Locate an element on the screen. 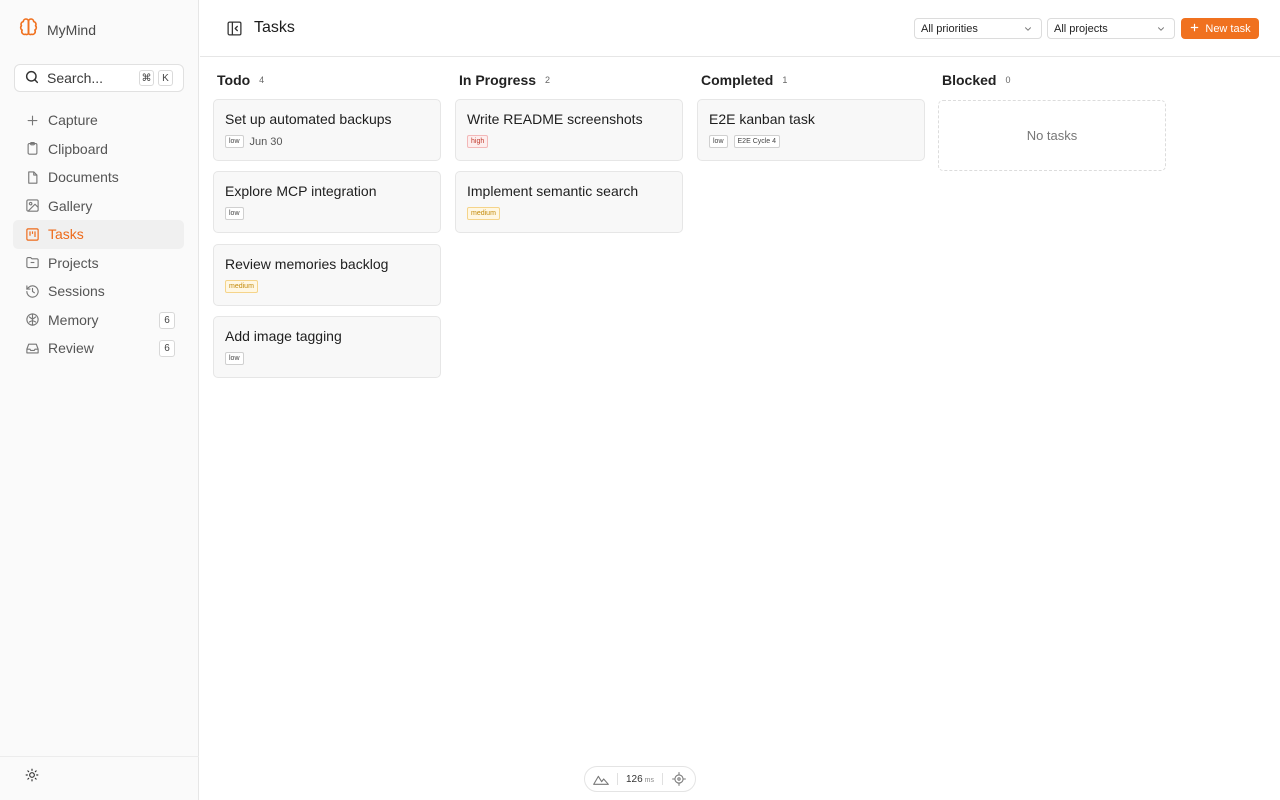 The width and height of the screenshot is (1280, 800). latency-readout: 126 ms is located at coordinates (639, 779).